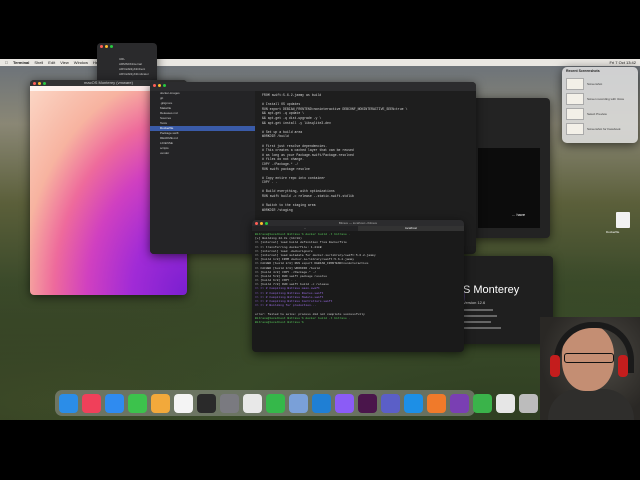  I want to click on menu-window: Window, so click(81, 62).